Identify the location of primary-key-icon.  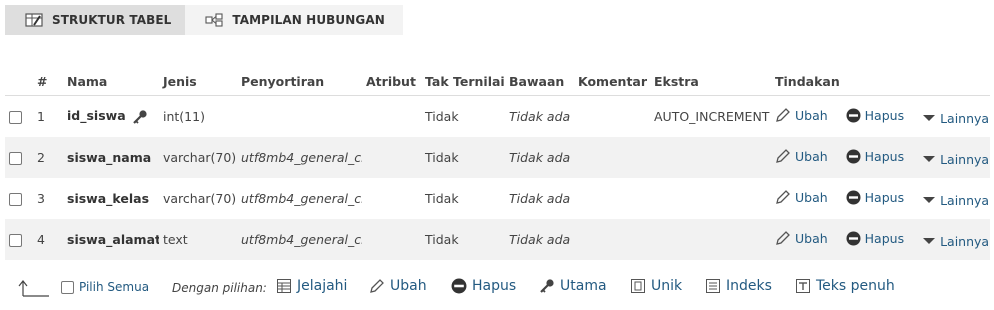
(139, 117).